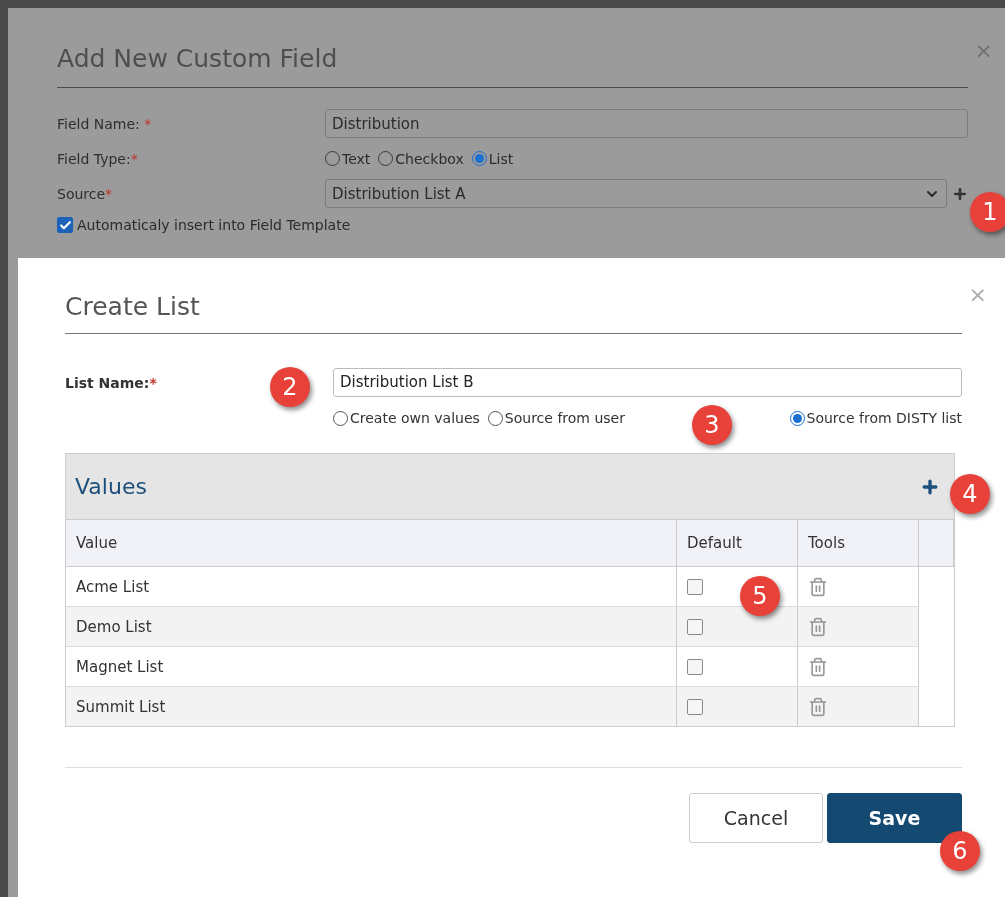 Image resolution: width=1005 pixels, height=897 pixels. What do you see at coordinates (111, 382) in the screenshot?
I see `field-label: List Name:*` at bounding box center [111, 382].